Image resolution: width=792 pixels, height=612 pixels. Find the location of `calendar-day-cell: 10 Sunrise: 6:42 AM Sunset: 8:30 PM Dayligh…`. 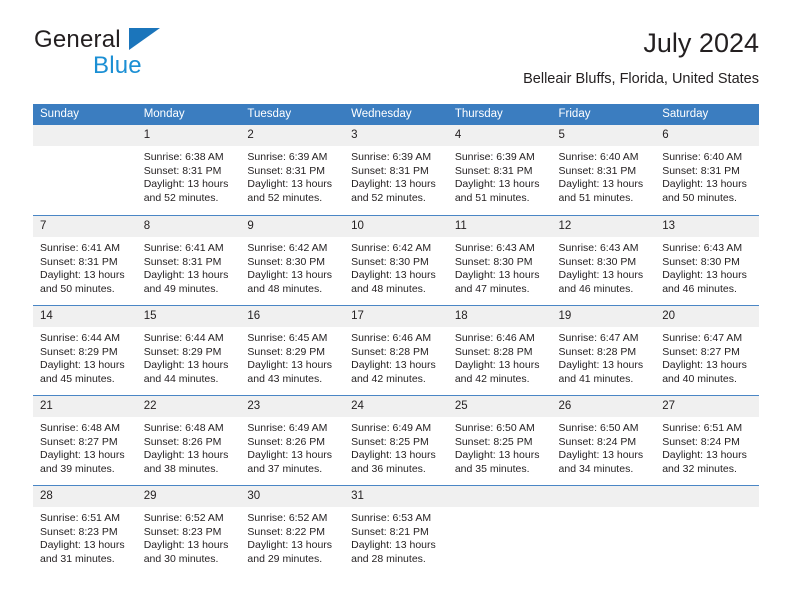

calendar-day-cell: 10 Sunrise: 6:42 AM Sunset: 8:30 PM Dayligh… is located at coordinates (396, 260).